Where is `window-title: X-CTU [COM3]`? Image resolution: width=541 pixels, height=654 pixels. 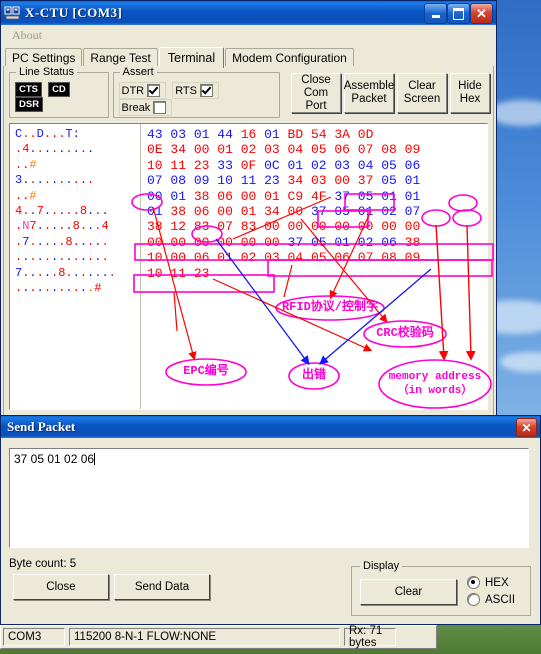 window-title: X-CTU [COM3] is located at coordinates (74, 12).